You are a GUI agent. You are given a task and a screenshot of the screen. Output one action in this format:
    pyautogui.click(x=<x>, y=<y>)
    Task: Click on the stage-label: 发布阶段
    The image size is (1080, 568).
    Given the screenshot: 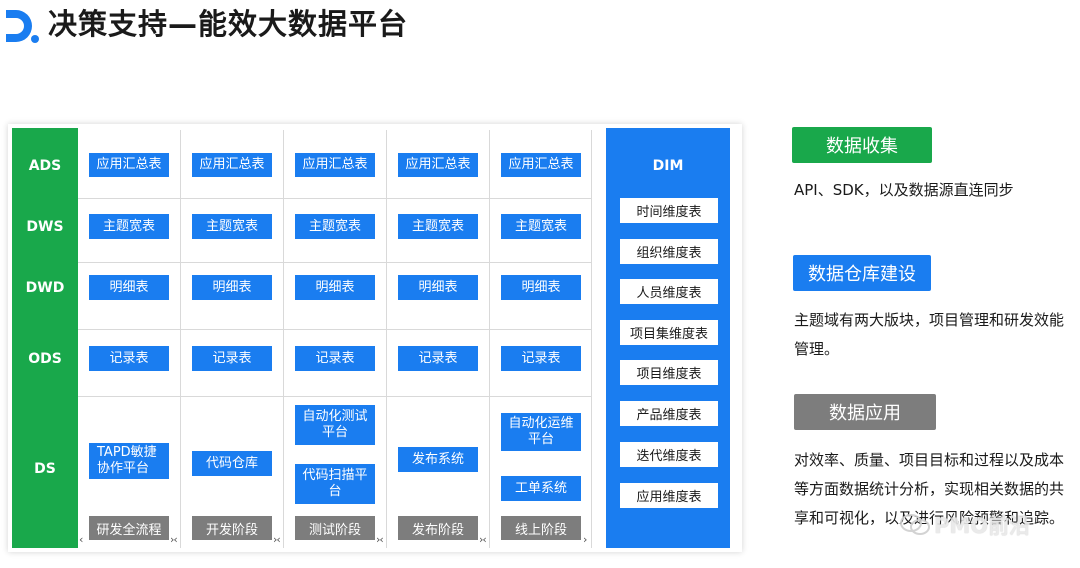 What is the action you would take?
    pyautogui.click(x=438, y=528)
    